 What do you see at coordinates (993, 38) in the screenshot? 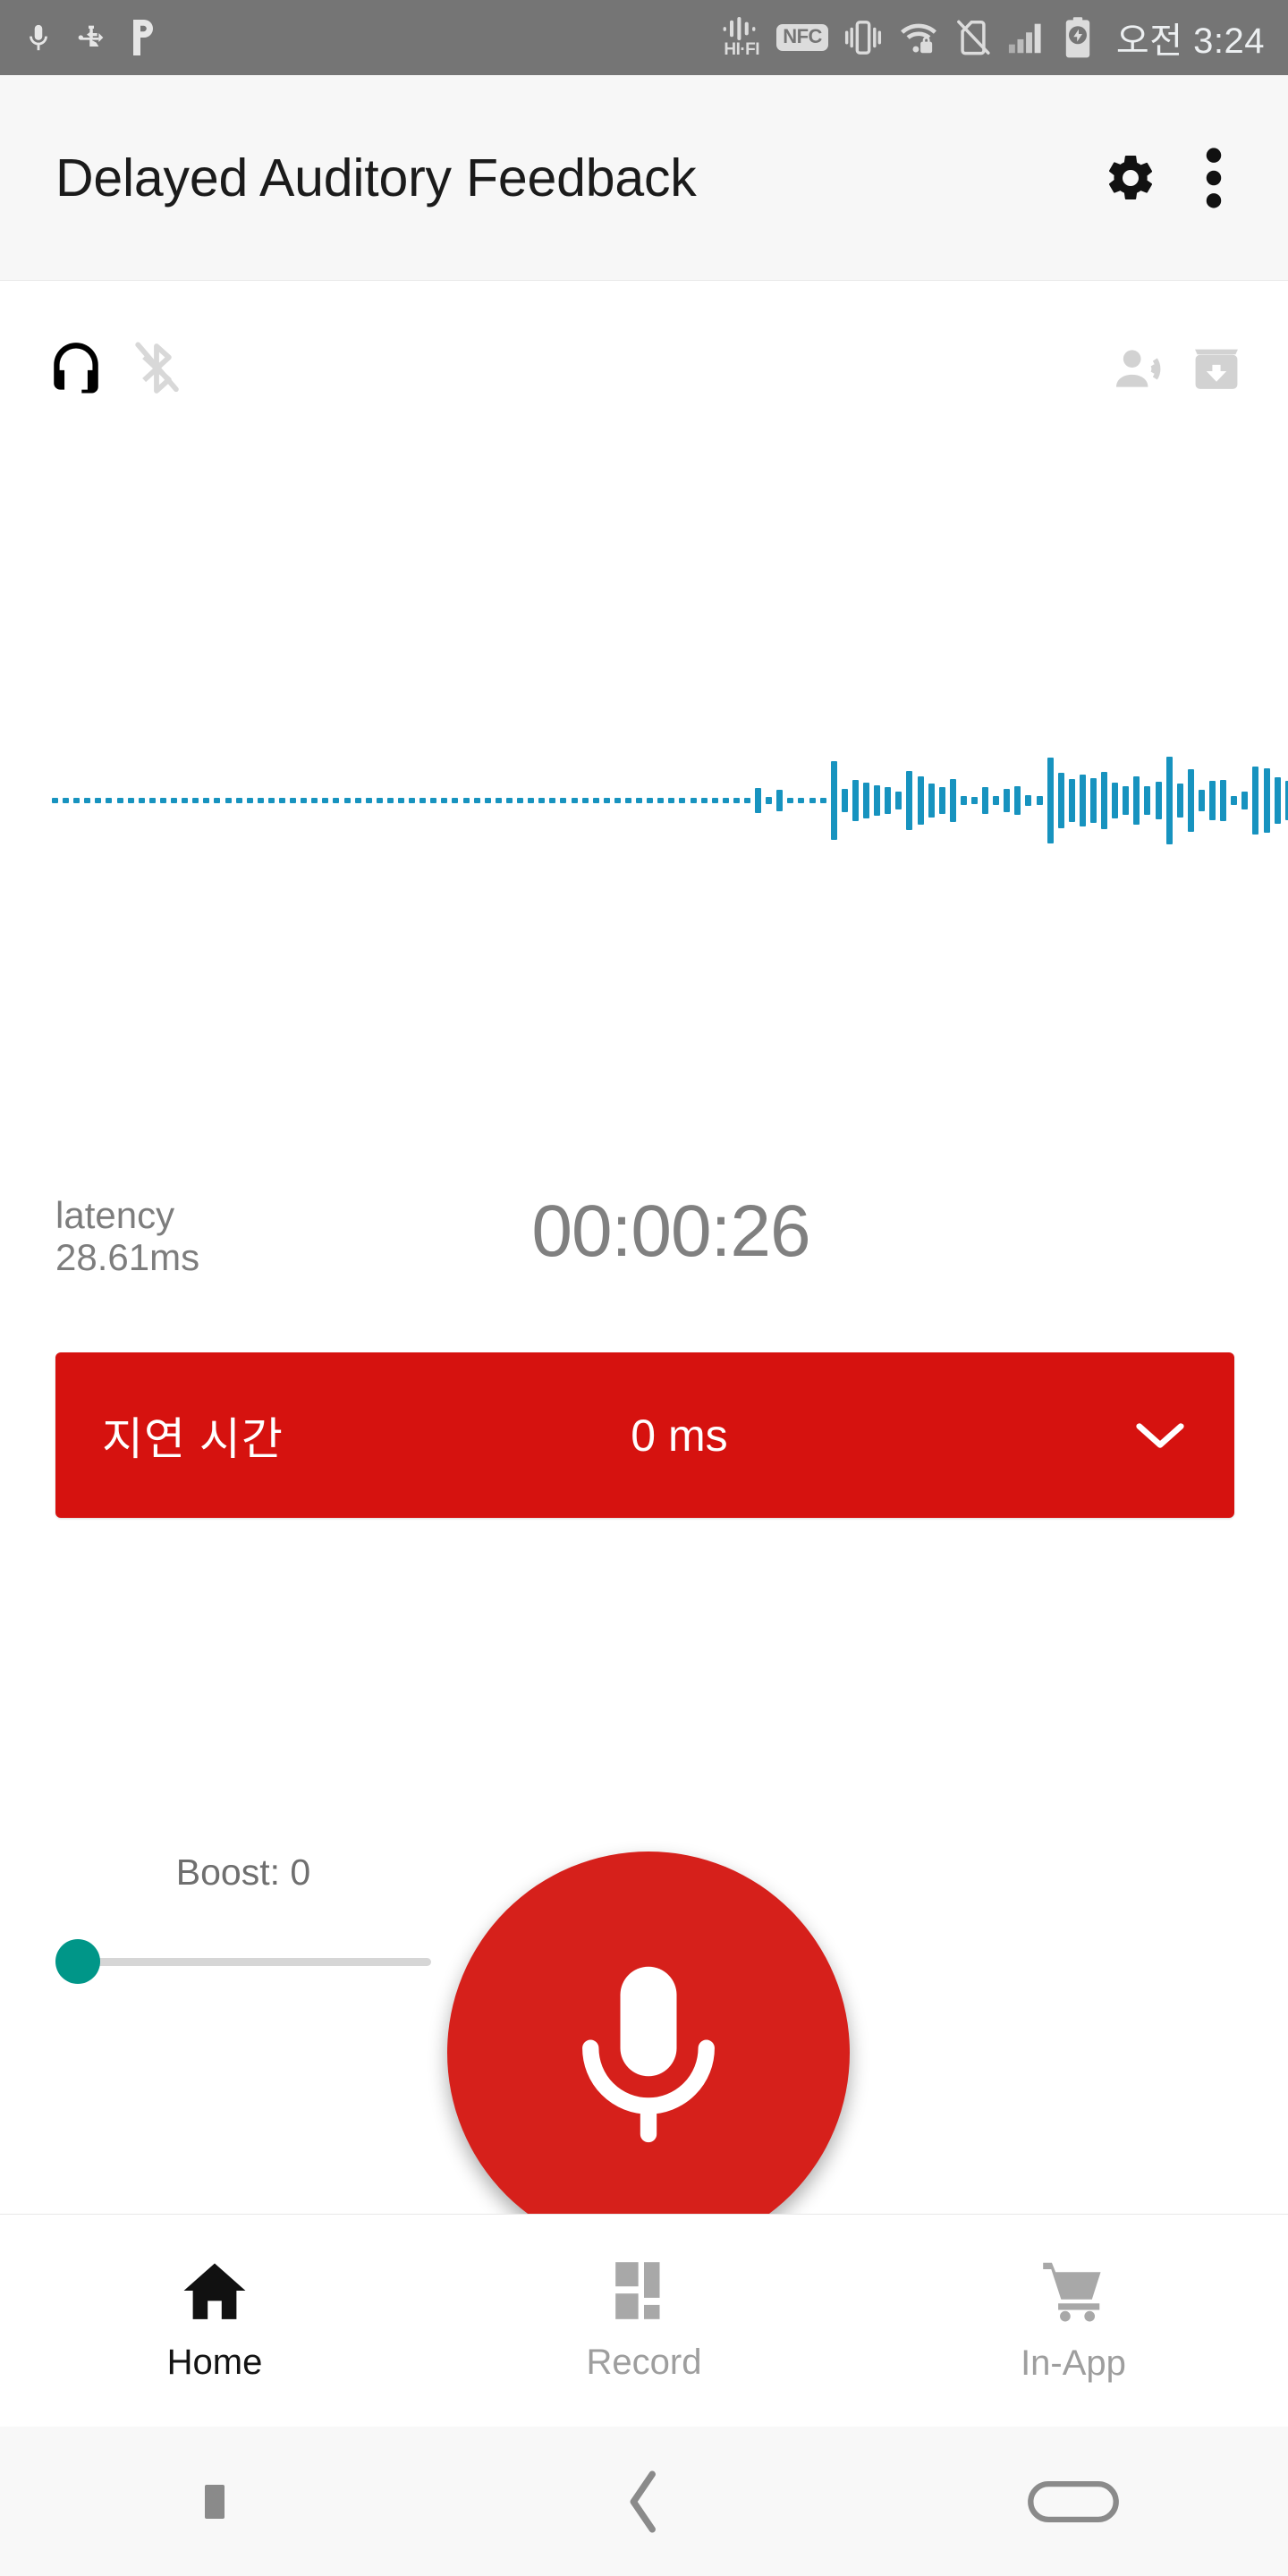
I see `status-bar-right-icons: HI·FI NFC 오전 3:24` at bounding box center [993, 38].